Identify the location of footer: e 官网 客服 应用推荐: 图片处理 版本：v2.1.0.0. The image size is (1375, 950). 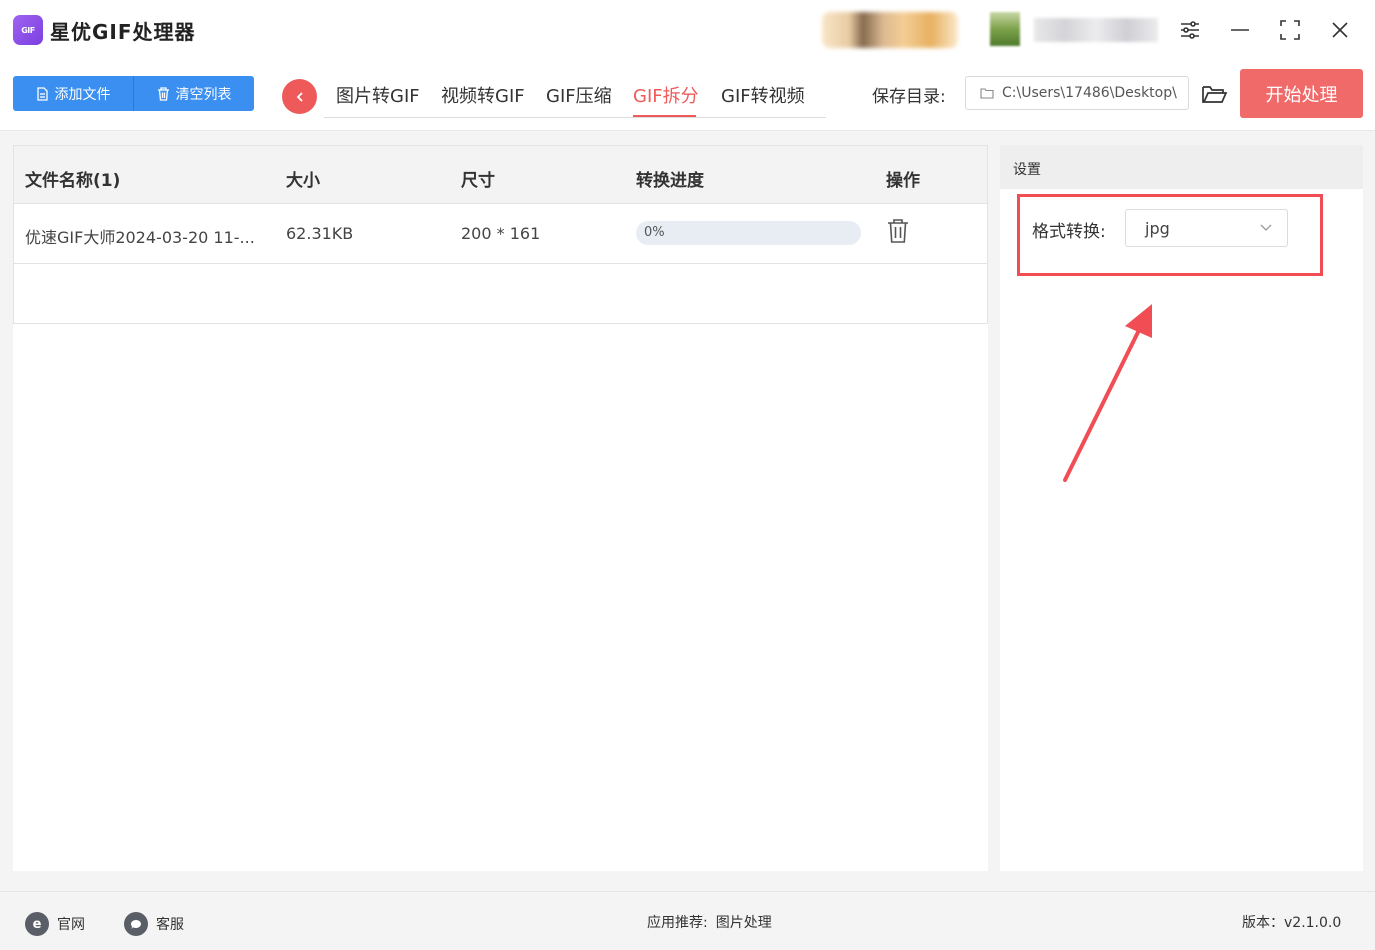
(687, 920).